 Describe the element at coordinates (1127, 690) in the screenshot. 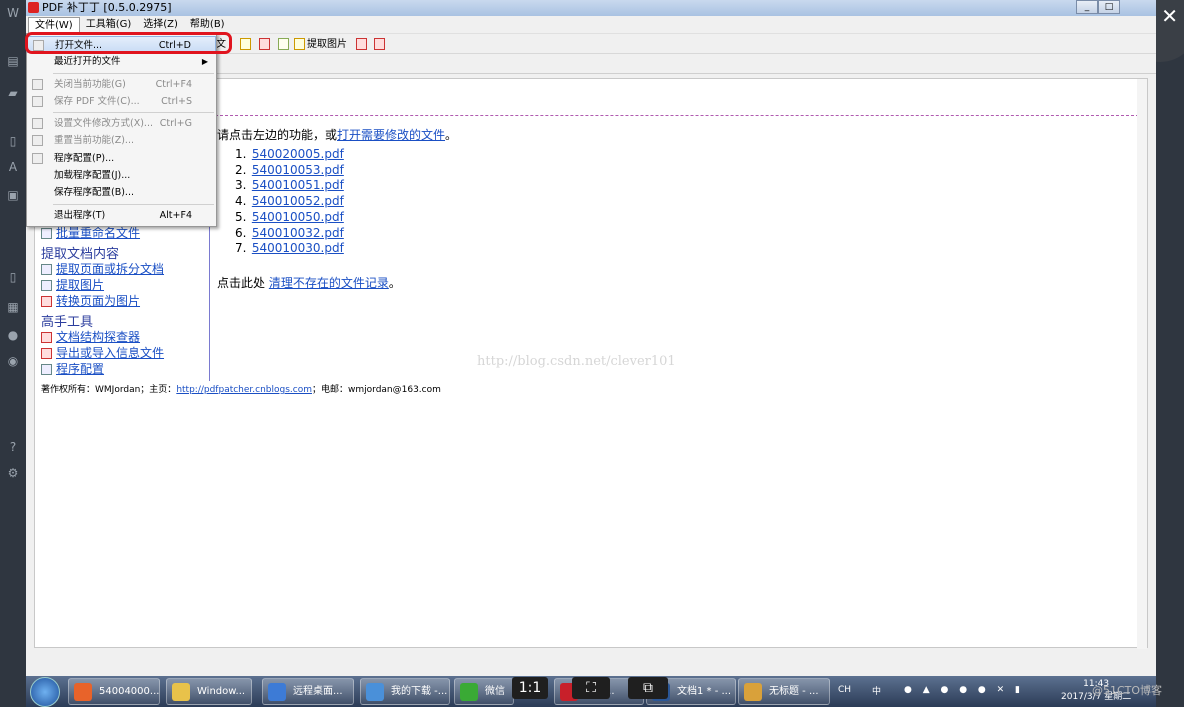

I see `corner-watermark: @51CTO博客` at that location.